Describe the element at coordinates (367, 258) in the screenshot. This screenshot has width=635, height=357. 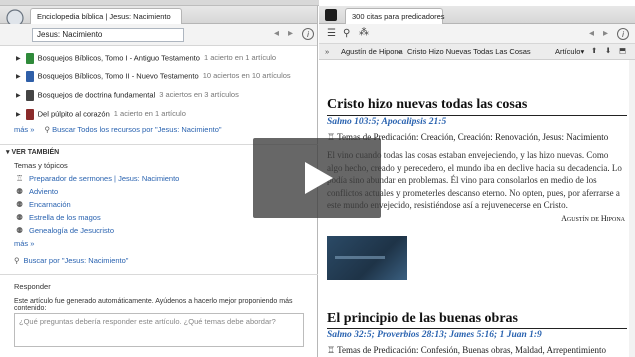
I see `article-image` at that location.